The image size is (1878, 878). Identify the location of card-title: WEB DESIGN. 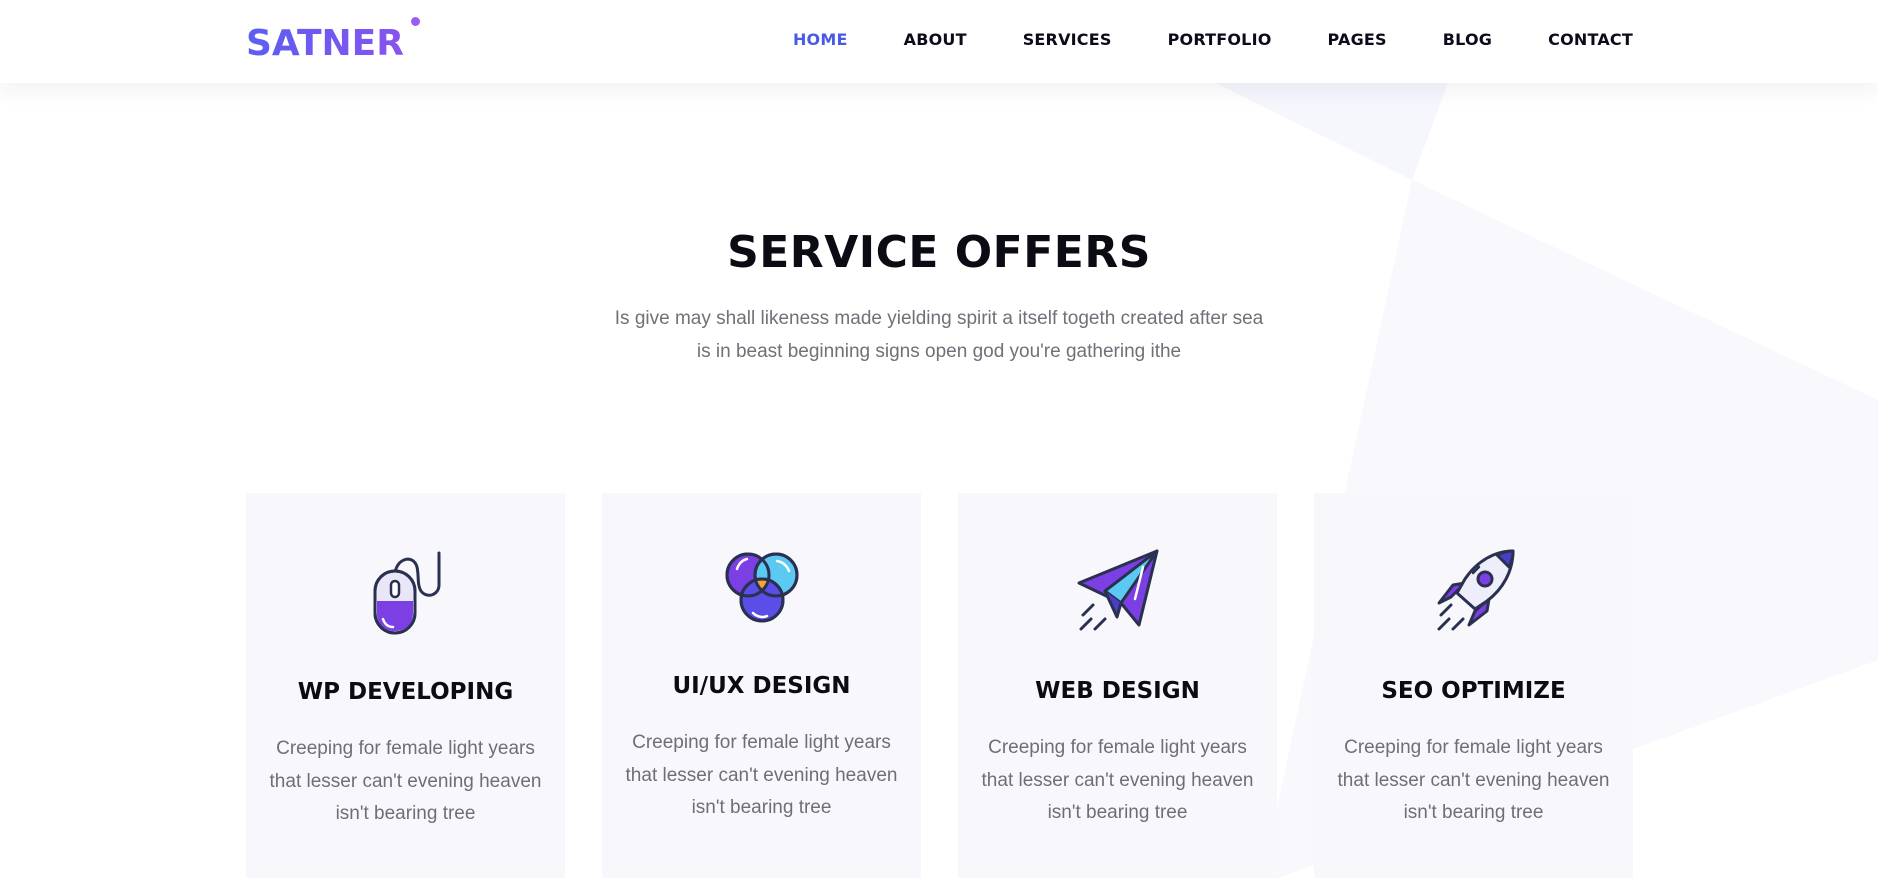
(1117, 691).